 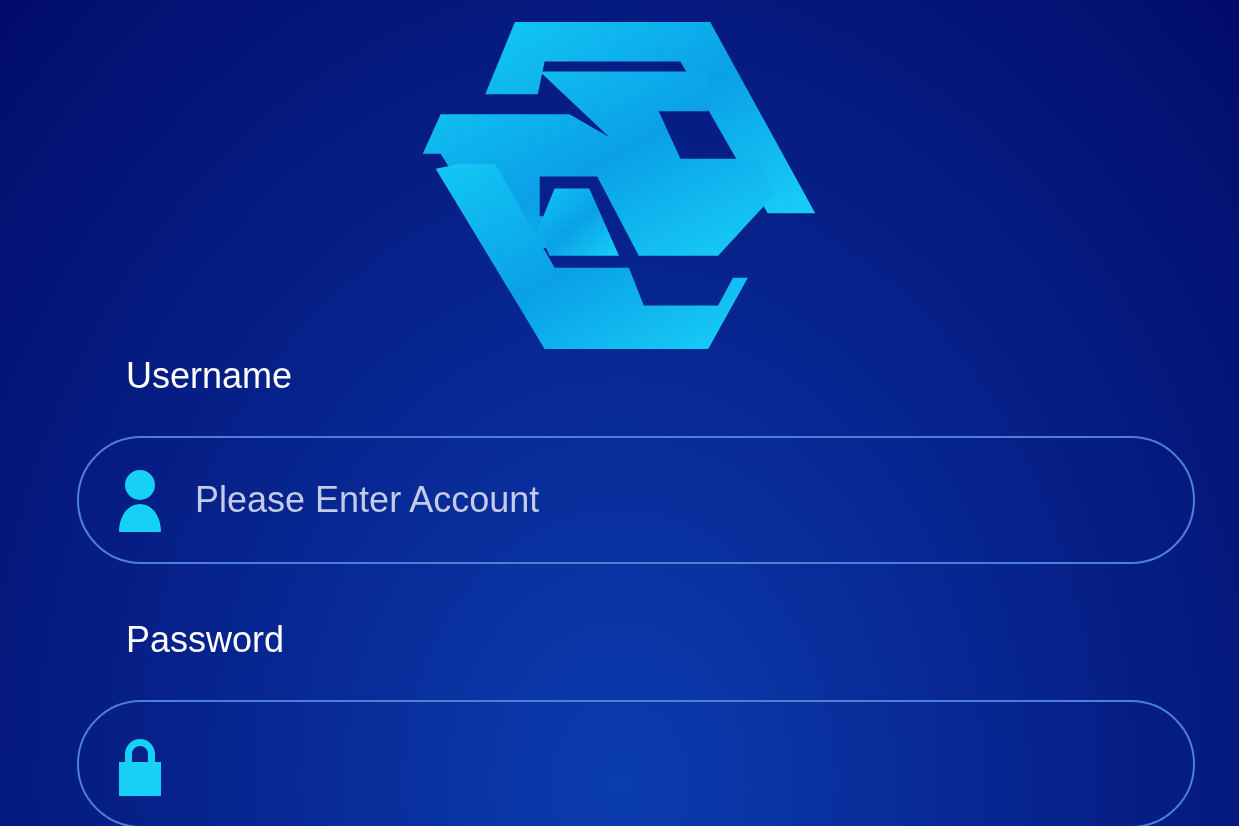 What do you see at coordinates (210, 376) in the screenshot?
I see `field-label: Username` at bounding box center [210, 376].